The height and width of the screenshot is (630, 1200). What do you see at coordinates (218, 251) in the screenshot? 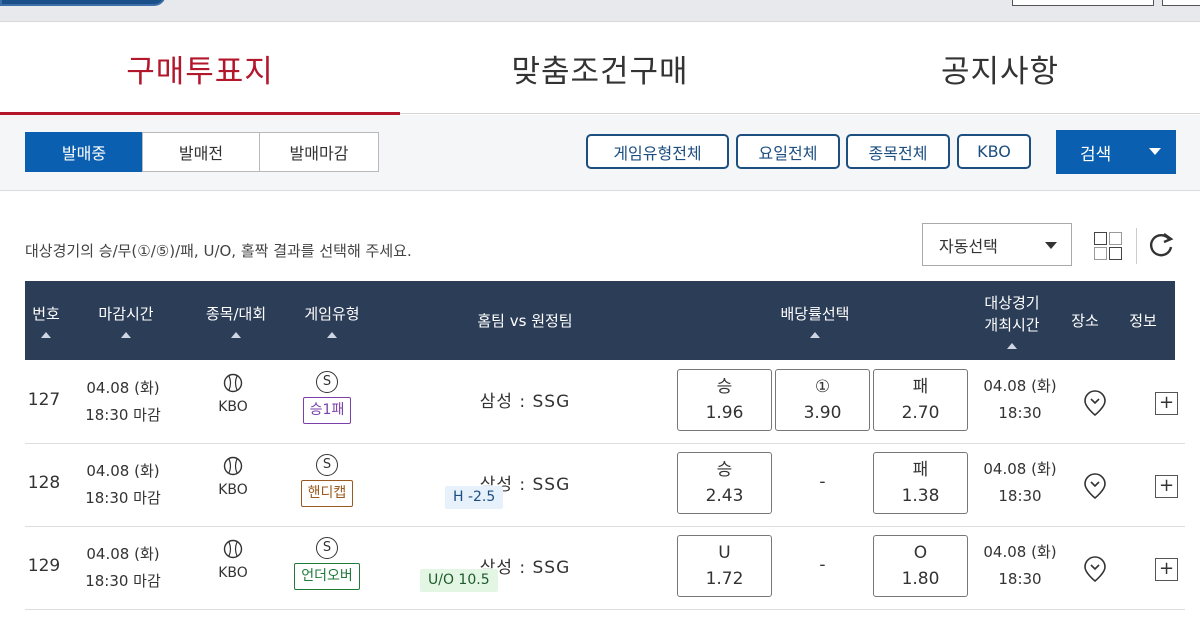
I see `instruction-text: 대상경기의 승/무(①/⑤)/패, U/O, 홀짝 결과를 선택해 주세요.` at bounding box center [218, 251].